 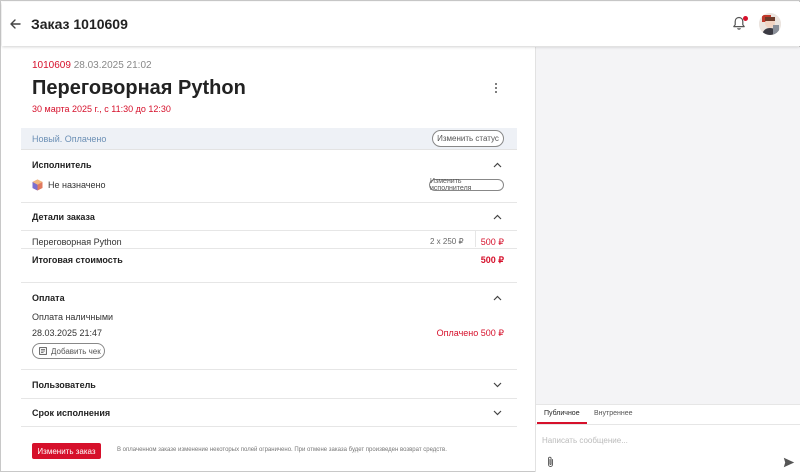 What do you see at coordinates (745, 18) in the screenshot?
I see `notification-badge` at bounding box center [745, 18].